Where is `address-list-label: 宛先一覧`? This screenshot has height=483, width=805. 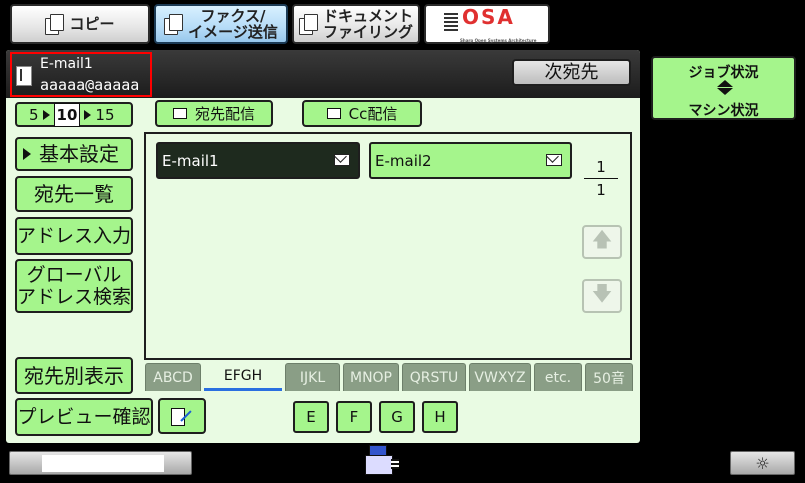
address-list-label: 宛先一覧 is located at coordinates (74, 194).